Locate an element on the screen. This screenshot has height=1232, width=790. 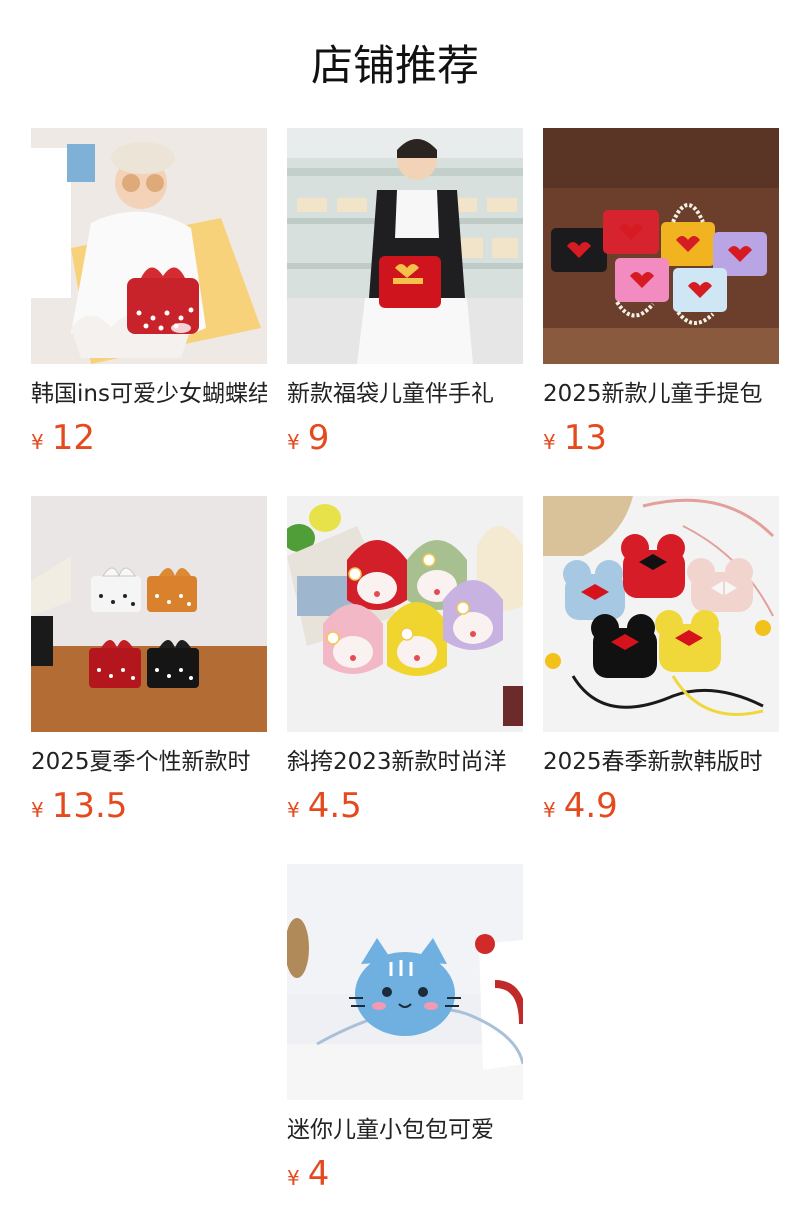
product-price: ¥13 is located at coordinates (661, 438).